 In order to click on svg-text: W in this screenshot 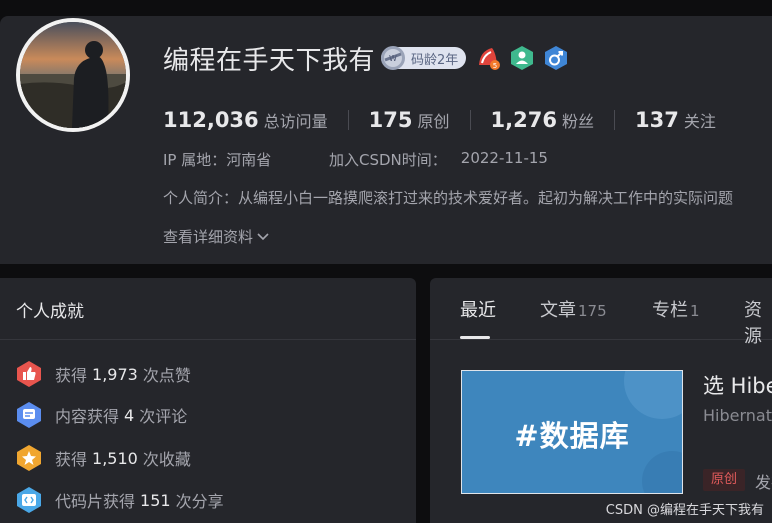, I will do `click(393, 58)`.